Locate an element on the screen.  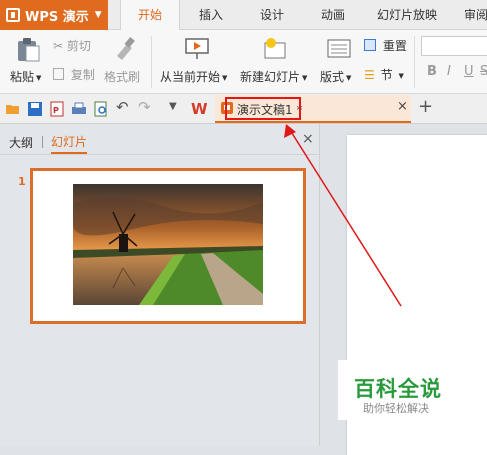
copy-icon is located at coordinates (58, 74).